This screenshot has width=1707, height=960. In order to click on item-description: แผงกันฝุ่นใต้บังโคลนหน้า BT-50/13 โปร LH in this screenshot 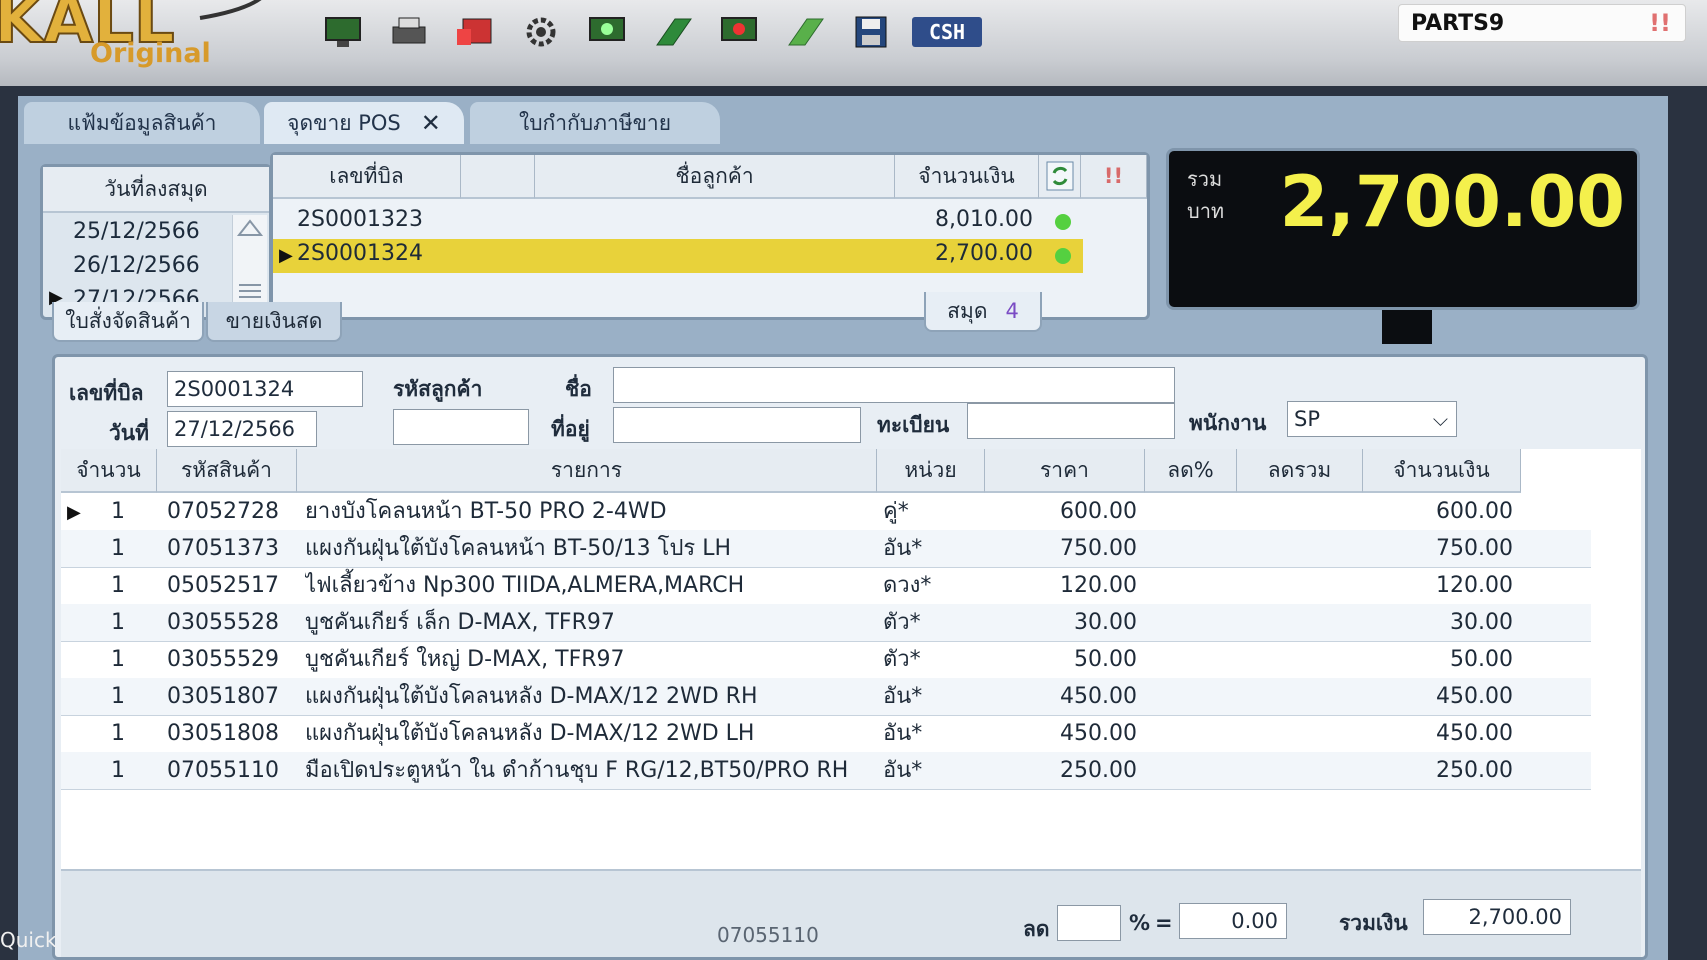, I will do `click(518, 548)`.